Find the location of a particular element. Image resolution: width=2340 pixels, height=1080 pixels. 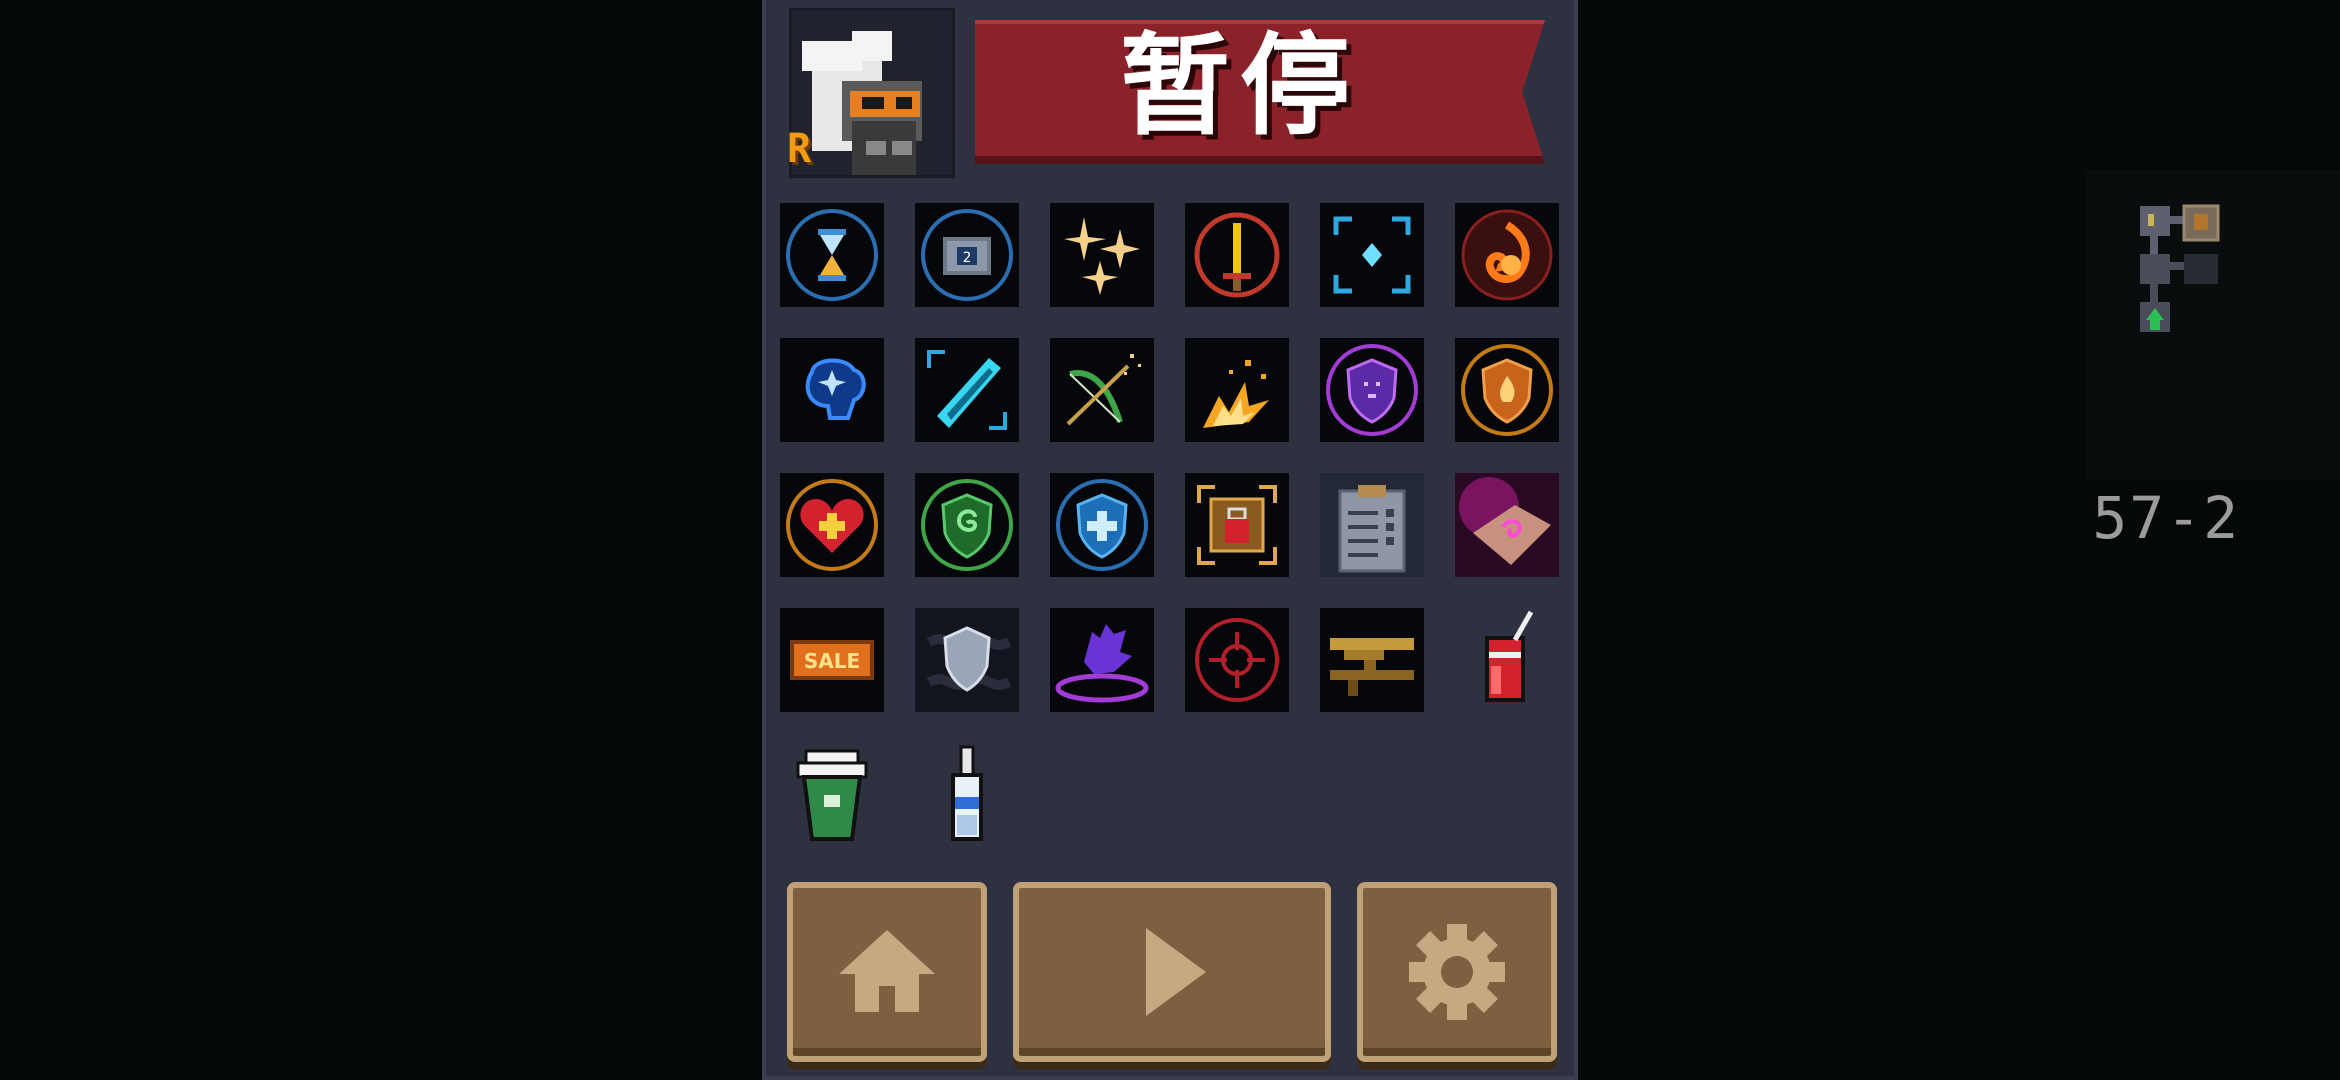

buff-heart is located at coordinates (832, 525).